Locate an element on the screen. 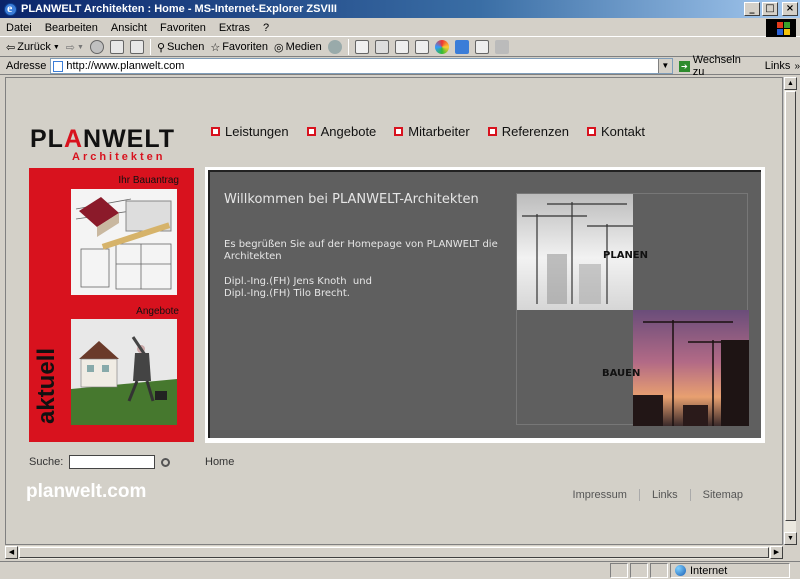 The image size is (800, 579). menu-extras: Extras is located at coordinates (234, 28).